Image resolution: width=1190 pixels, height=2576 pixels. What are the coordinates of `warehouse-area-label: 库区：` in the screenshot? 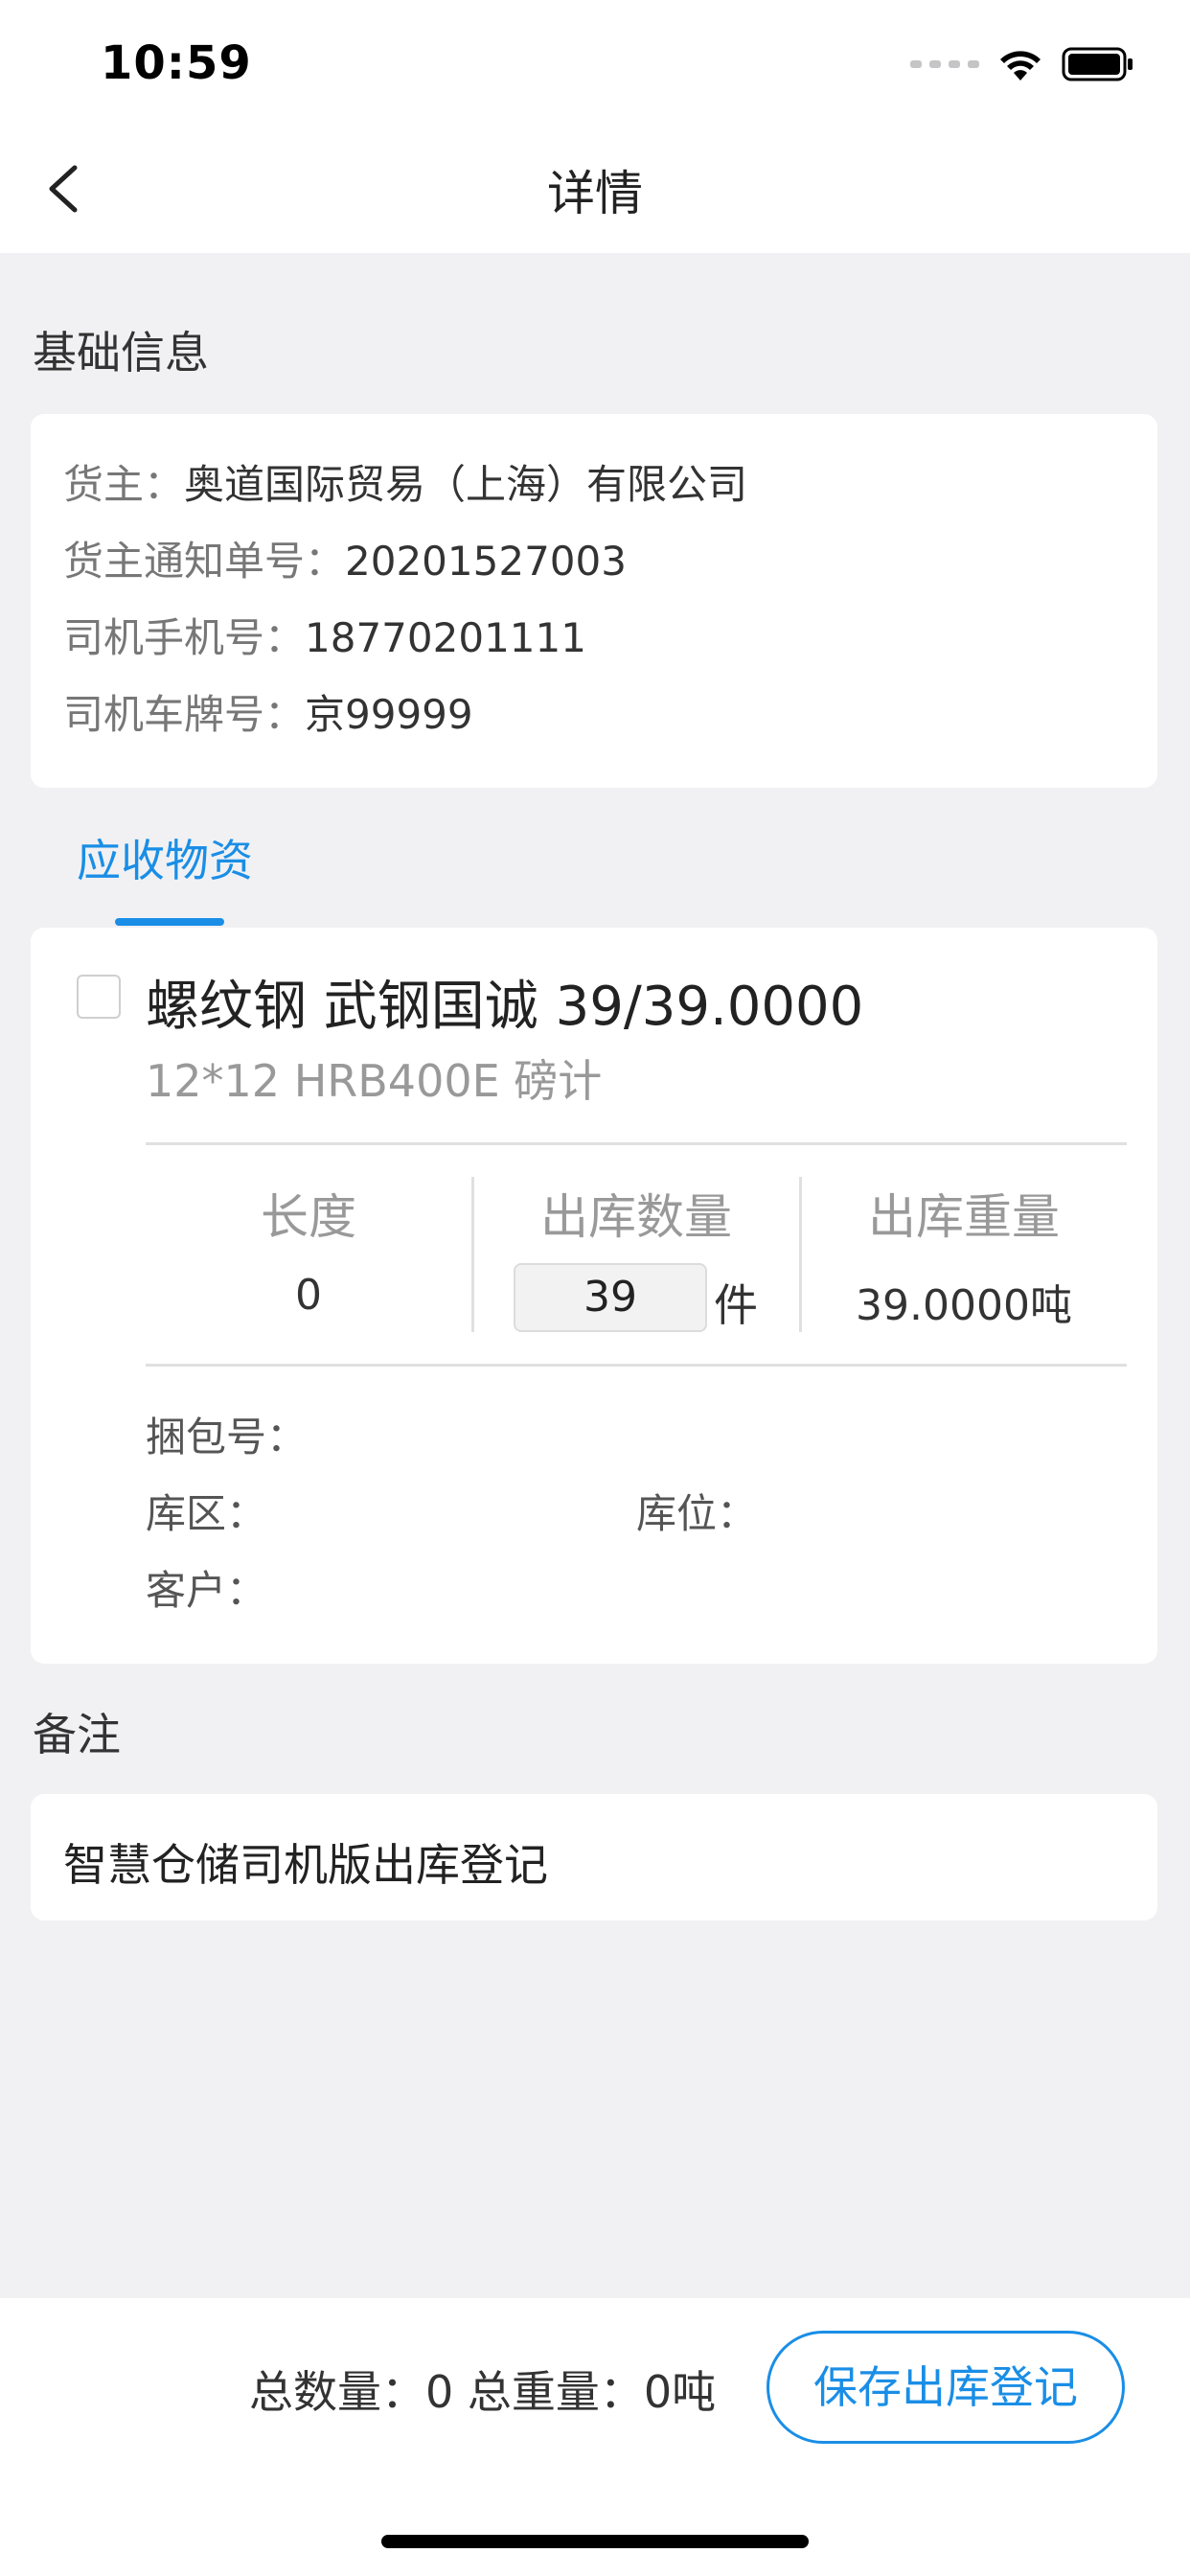 It's located at (207, 1513).